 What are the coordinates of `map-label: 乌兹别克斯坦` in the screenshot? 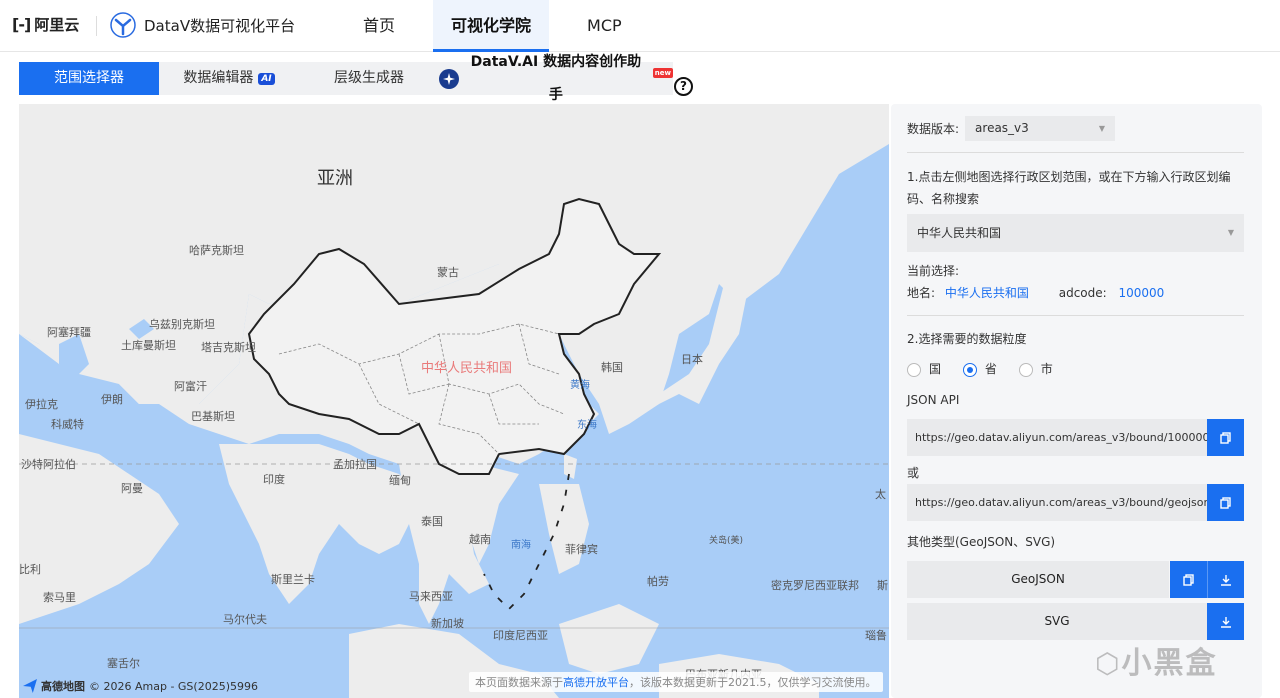 It's located at (182, 324).